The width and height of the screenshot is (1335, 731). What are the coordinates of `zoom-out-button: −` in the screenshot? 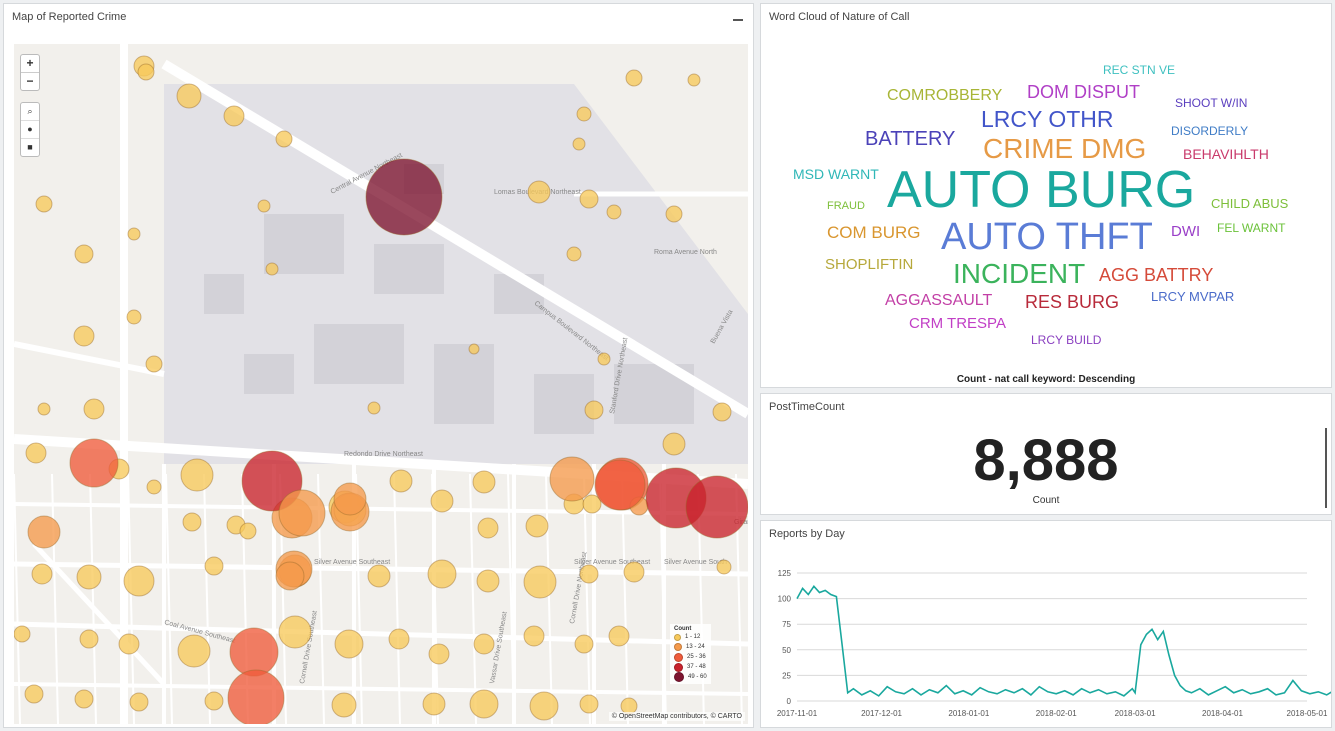 It's located at (30, 81).